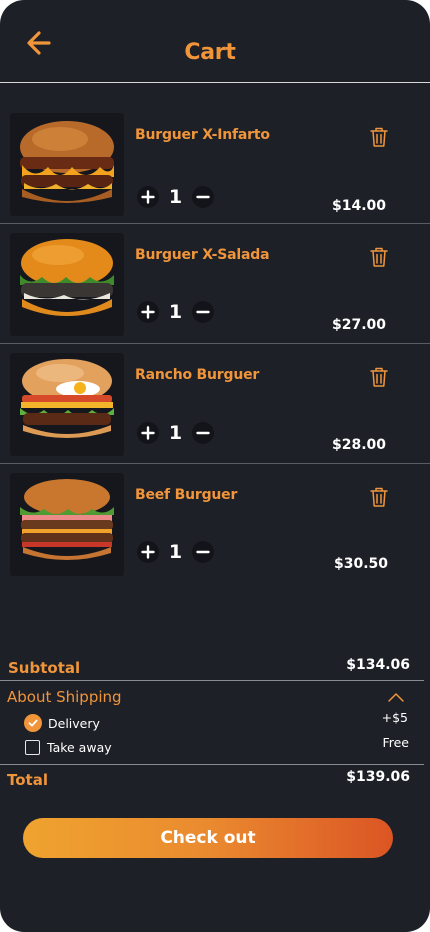  I want to click on chevron-up-icon, so click(396, 697).